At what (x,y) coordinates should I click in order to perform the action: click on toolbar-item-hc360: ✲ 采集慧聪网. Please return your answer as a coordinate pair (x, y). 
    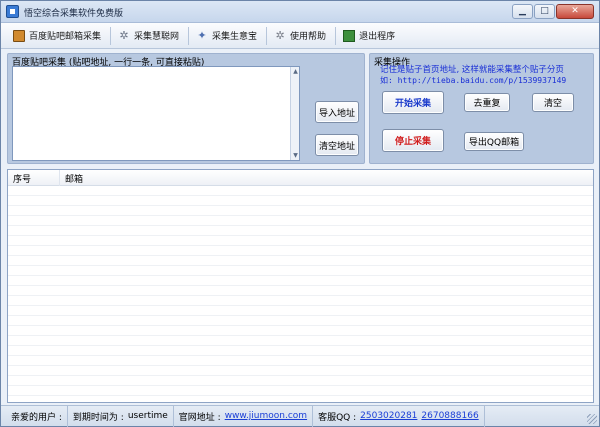
    Looking at the image, I should click on (149, 36).